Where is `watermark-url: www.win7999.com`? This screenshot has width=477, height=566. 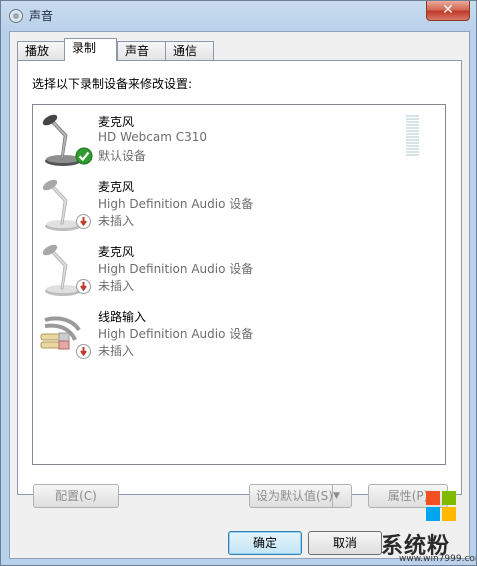
watermark-url: www.win7999.com is located at coordinates (438, 559).